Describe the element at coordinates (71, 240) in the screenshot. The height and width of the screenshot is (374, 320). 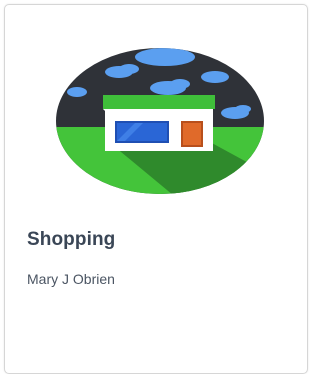
I see `card-title: Shopping` at that location.